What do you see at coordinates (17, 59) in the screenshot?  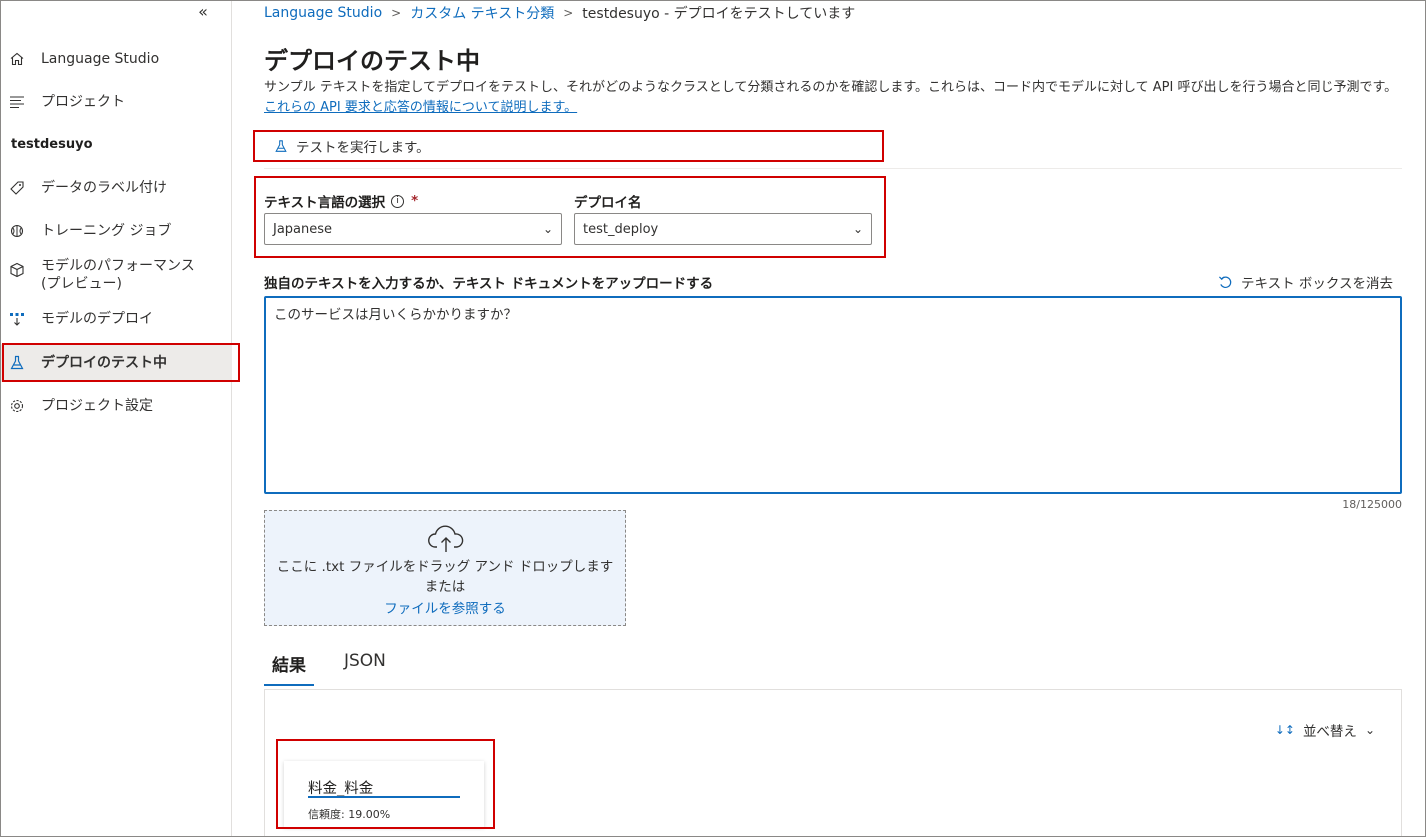 I see `home-icon` at bounding box center [17, 59].